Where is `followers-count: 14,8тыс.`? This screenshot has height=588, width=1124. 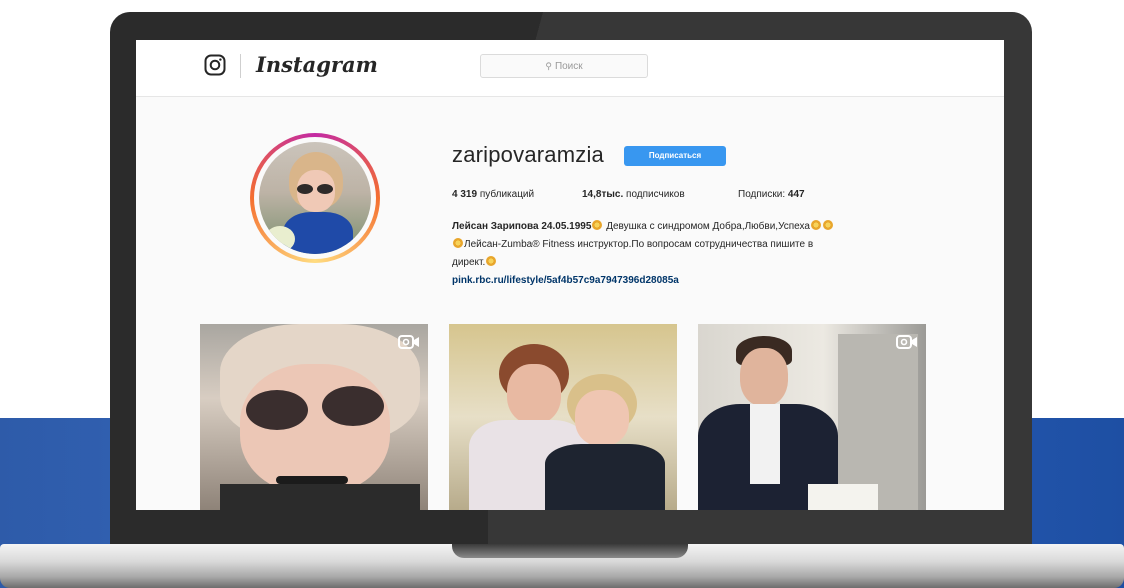 followers-count: 14,8тыс. is located at coordinates (603, 194).